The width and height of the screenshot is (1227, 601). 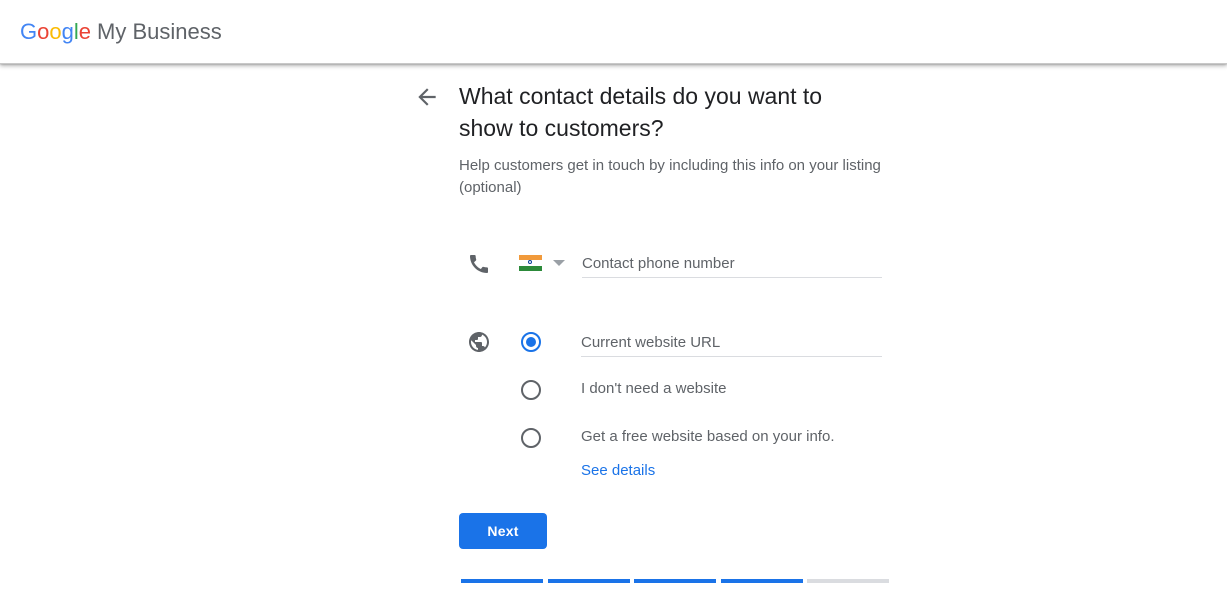 What do you see at coordinates (613, 32) in the screenshot?
I see `app-header: Google My Business` at bounding box center [613, 32].